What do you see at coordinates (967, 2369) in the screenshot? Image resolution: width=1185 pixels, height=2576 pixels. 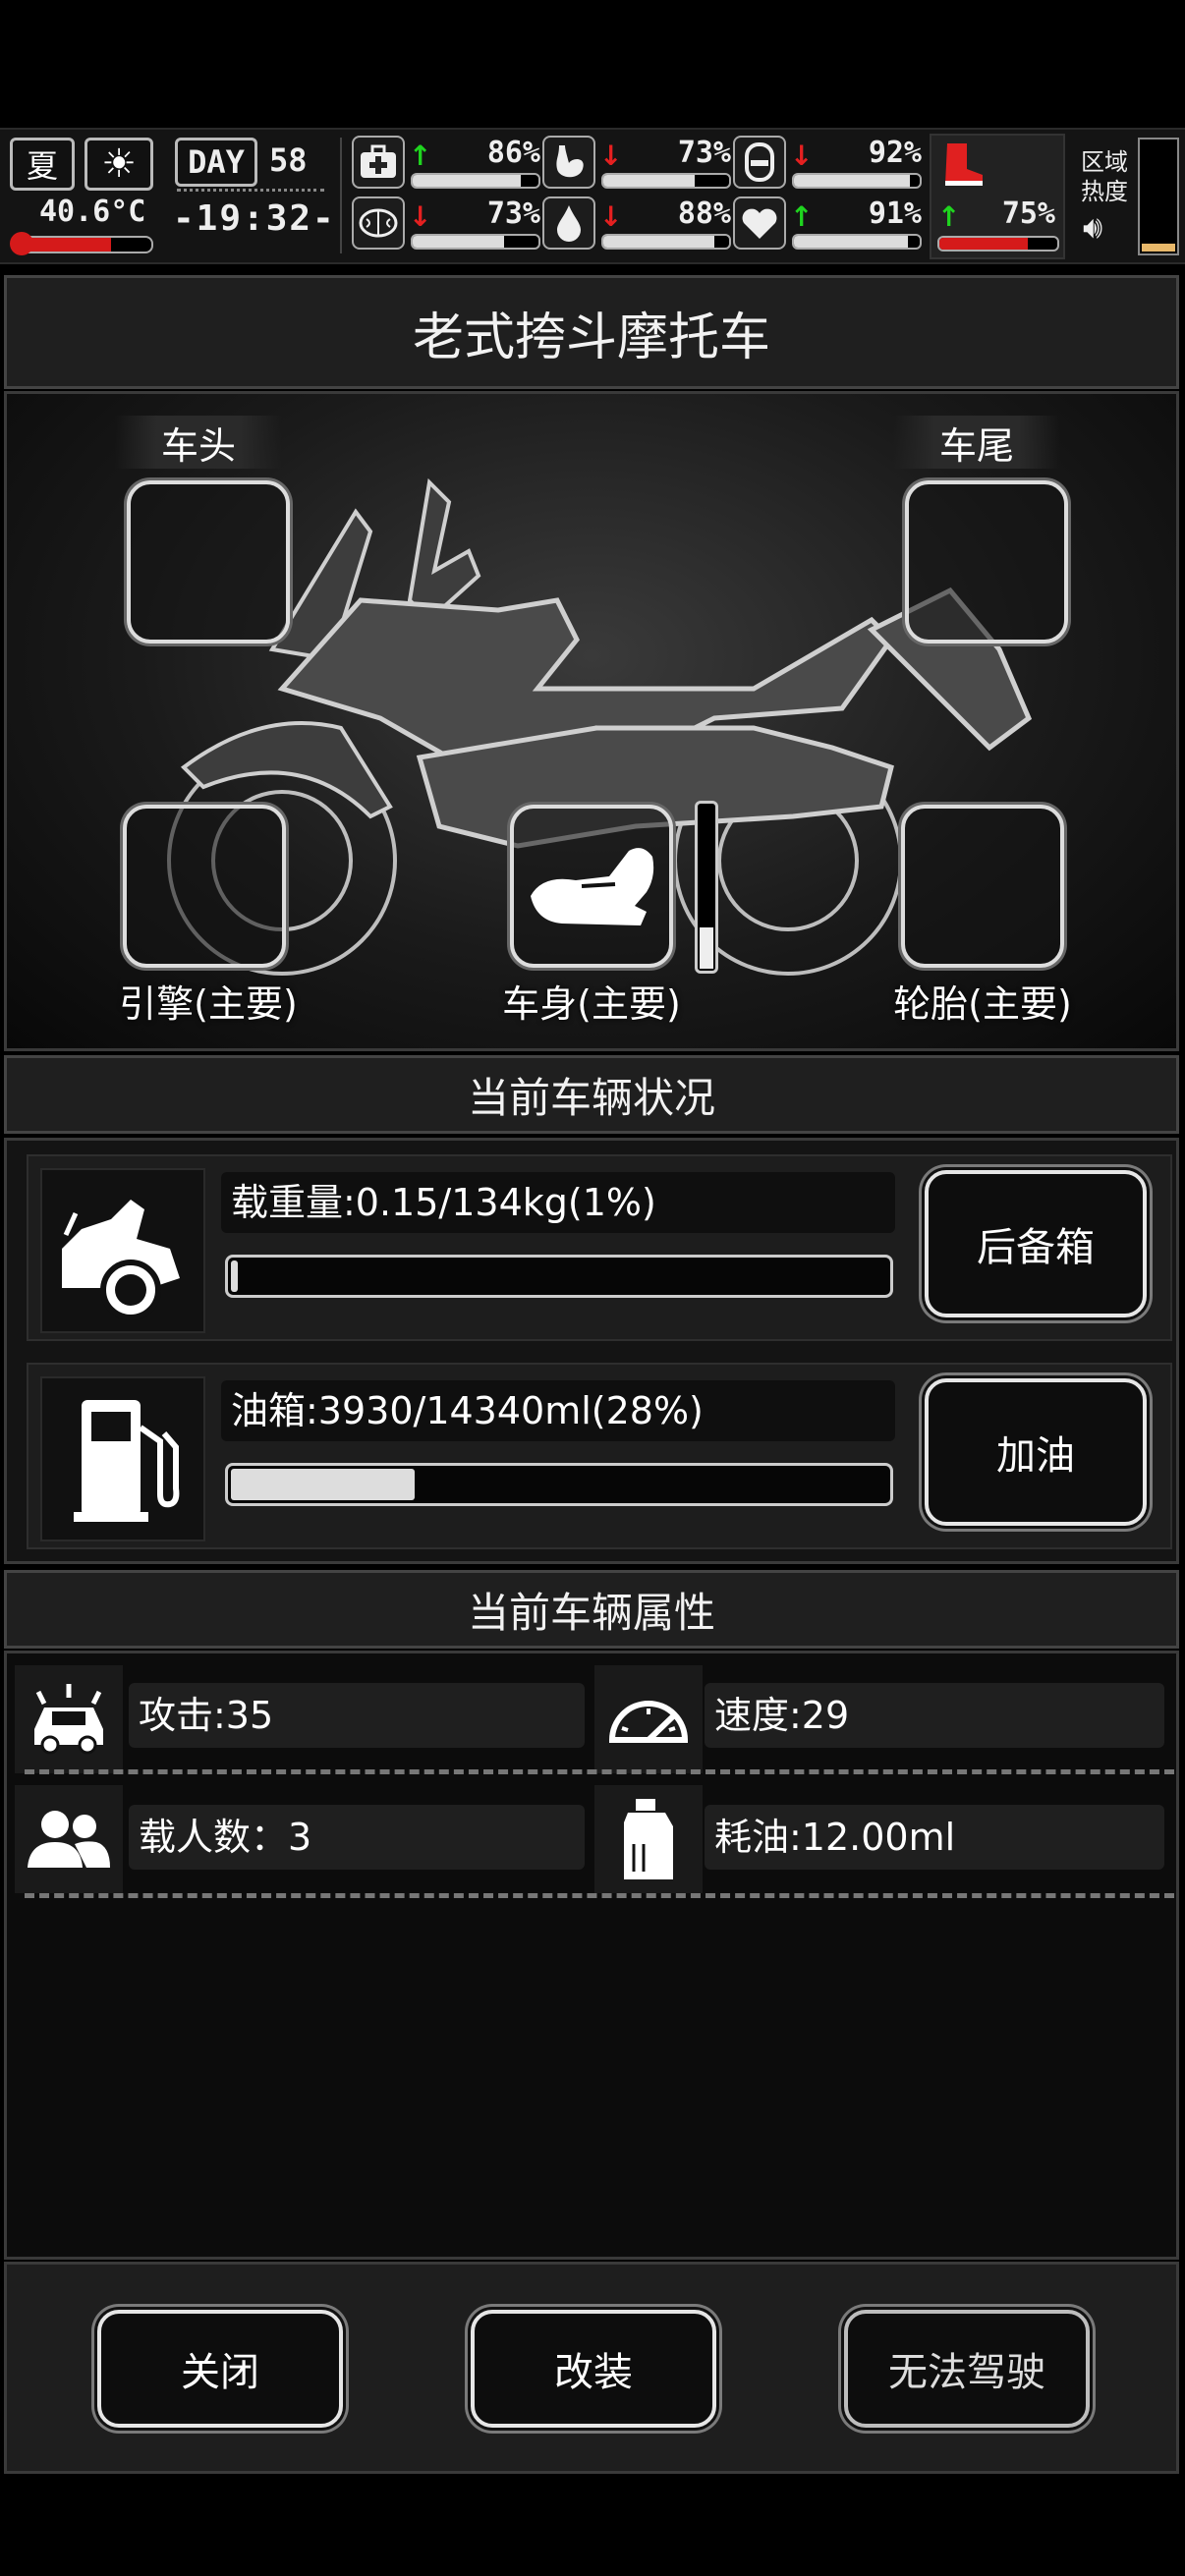 I see `cannot-drive-button: 无法驾驶` at bounding box center [967, 2369].